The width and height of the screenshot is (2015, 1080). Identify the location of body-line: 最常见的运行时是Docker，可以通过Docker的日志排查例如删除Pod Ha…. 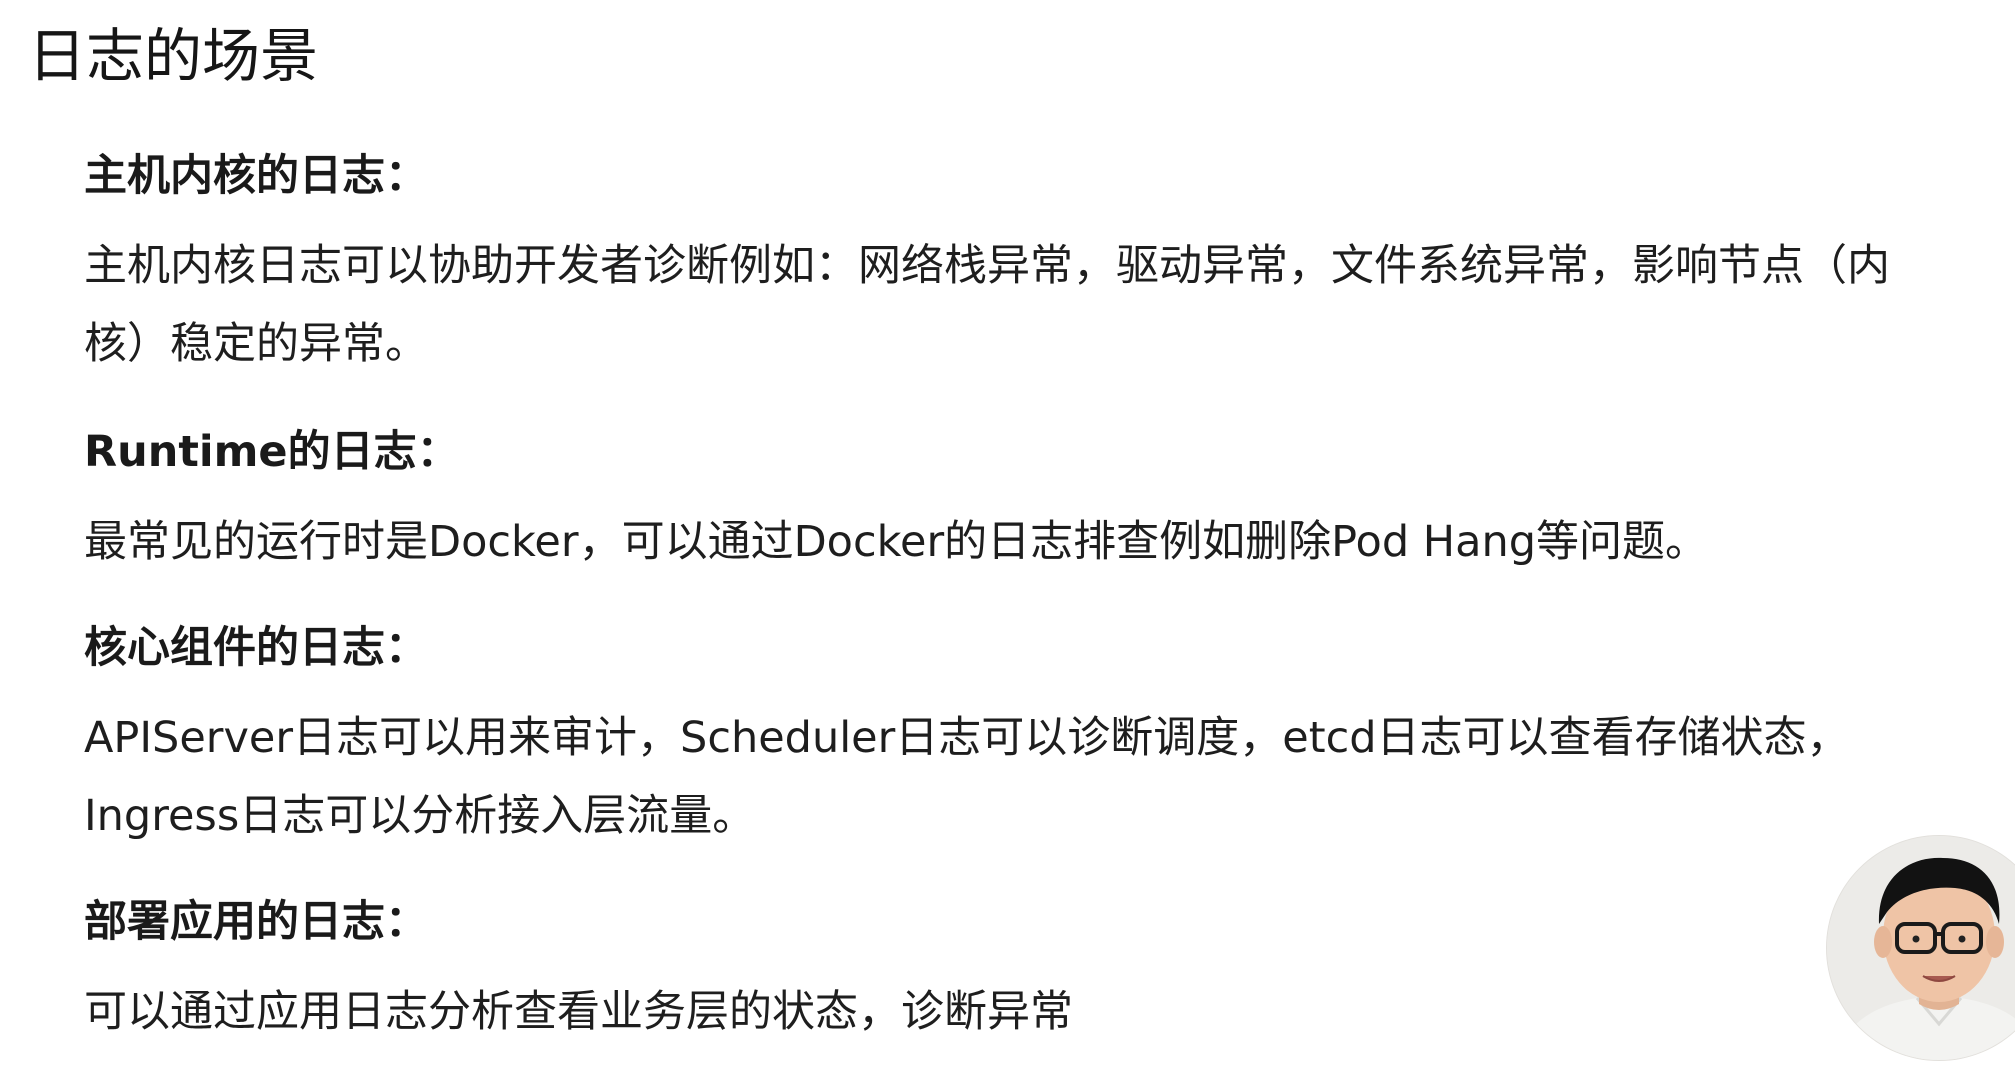
(896, 542).